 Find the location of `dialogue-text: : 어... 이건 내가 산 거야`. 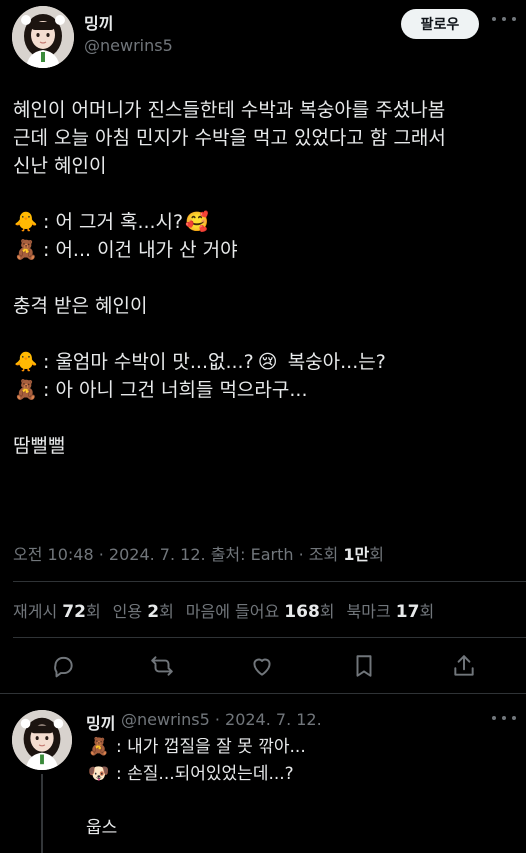

dialogue-text: : 어... 이건 내가 산 거야 is located at coordinates (140, 250).